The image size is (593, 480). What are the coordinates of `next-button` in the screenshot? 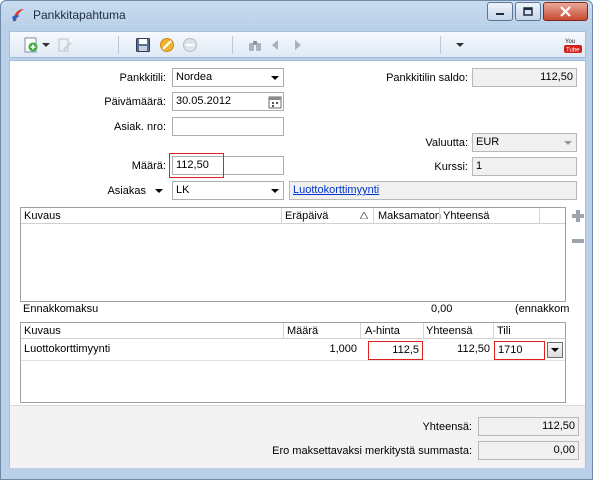 It's located at (298, 45).